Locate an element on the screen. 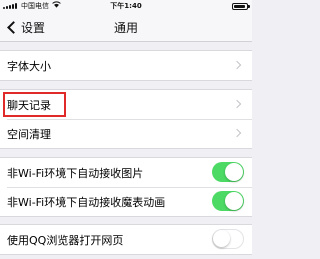 The width and height of the screenshot is (320, 259). qq-browser-toggle is located at coordinates (228, 239).